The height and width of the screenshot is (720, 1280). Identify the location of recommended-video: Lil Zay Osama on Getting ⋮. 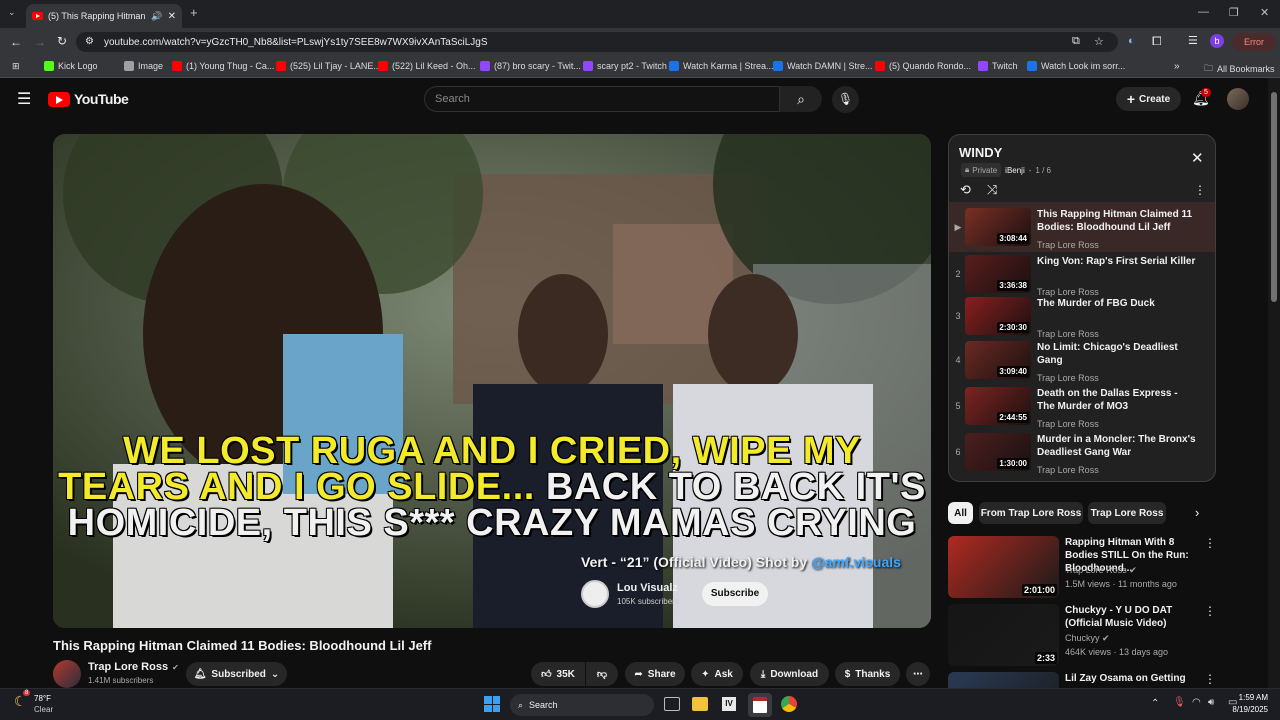
(1082, 680).